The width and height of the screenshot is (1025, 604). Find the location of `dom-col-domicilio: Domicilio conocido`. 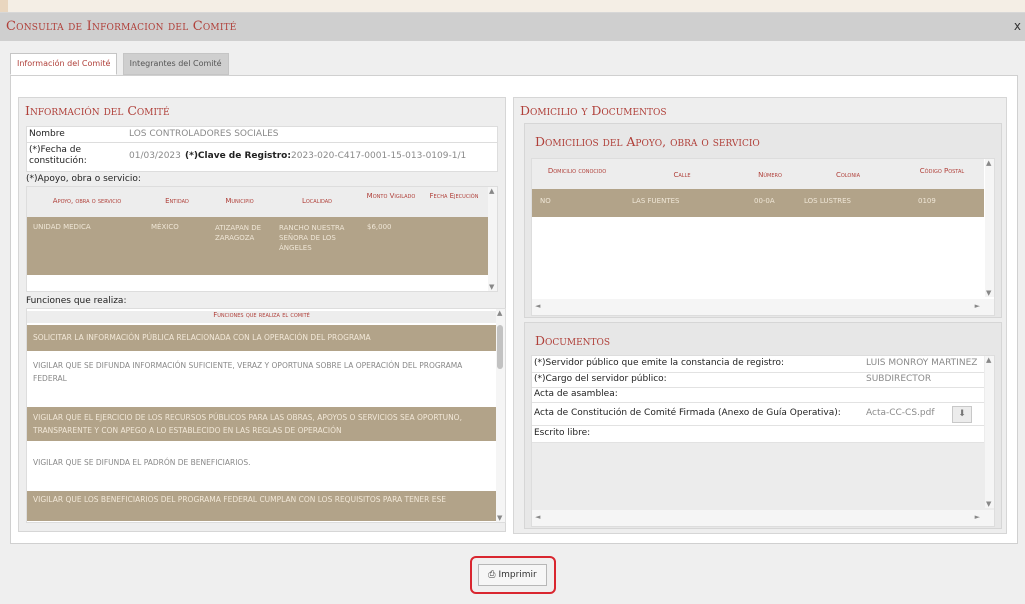

dom-col-domicilio: Domicilio conocido is located at coordinates (577, 171).